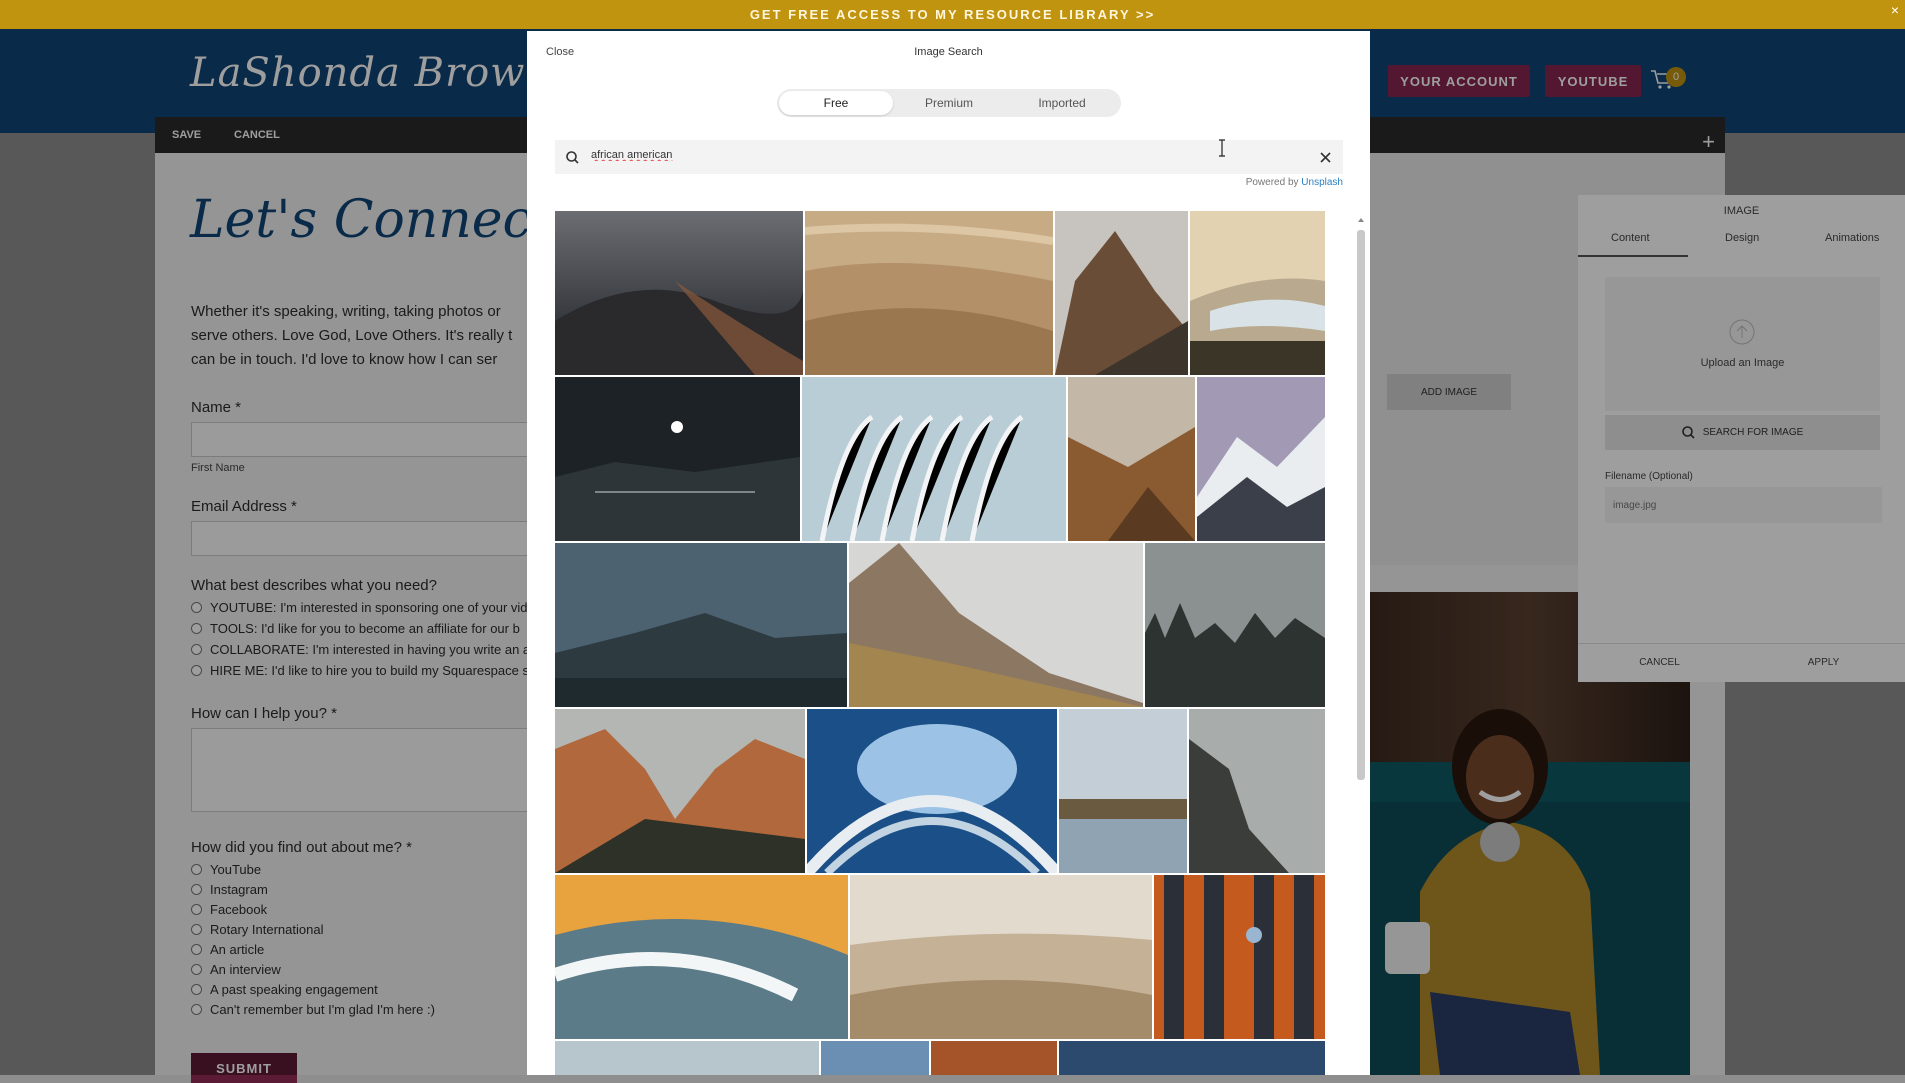 The image size is (1905, 1083). Describe the element at coordinates (1272, 182) in the screenshot. I see `powered-by-label: Powered by` at that location.